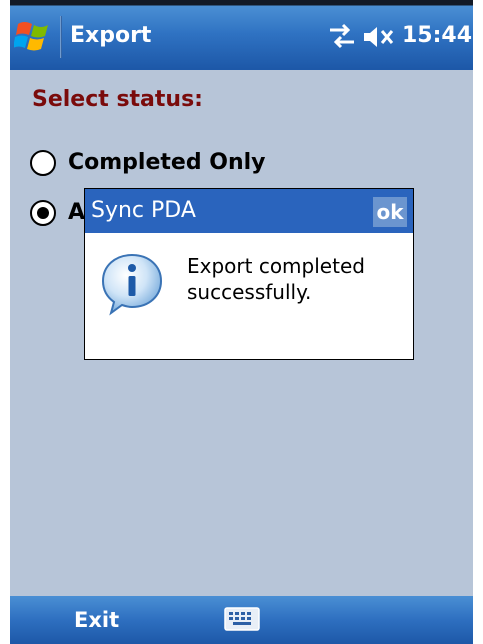 This screenshot has height=644, width=483. I want to click on keyboard-icon, so click(242, 619).